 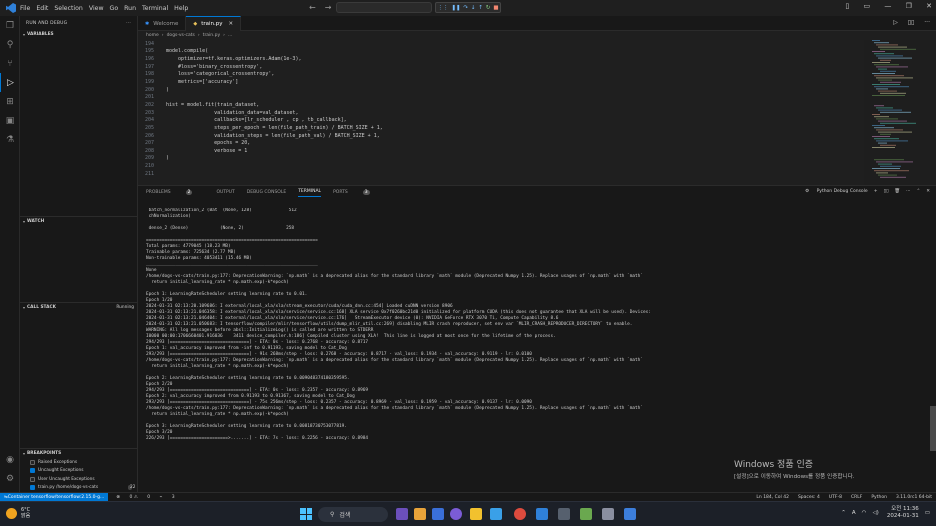 What do you see at coordinates (897, 191) in the screenshot?
I see `trash-icon: 🗑` at bounding box center [897, 191].